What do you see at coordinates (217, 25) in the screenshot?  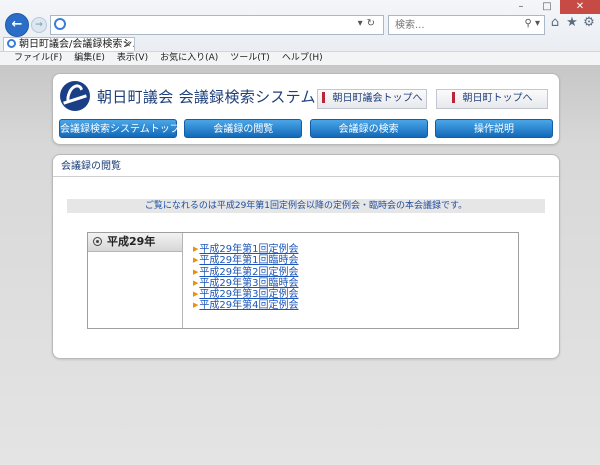 I see `address-bar: ▾↻` at bounding box center [217, 25].